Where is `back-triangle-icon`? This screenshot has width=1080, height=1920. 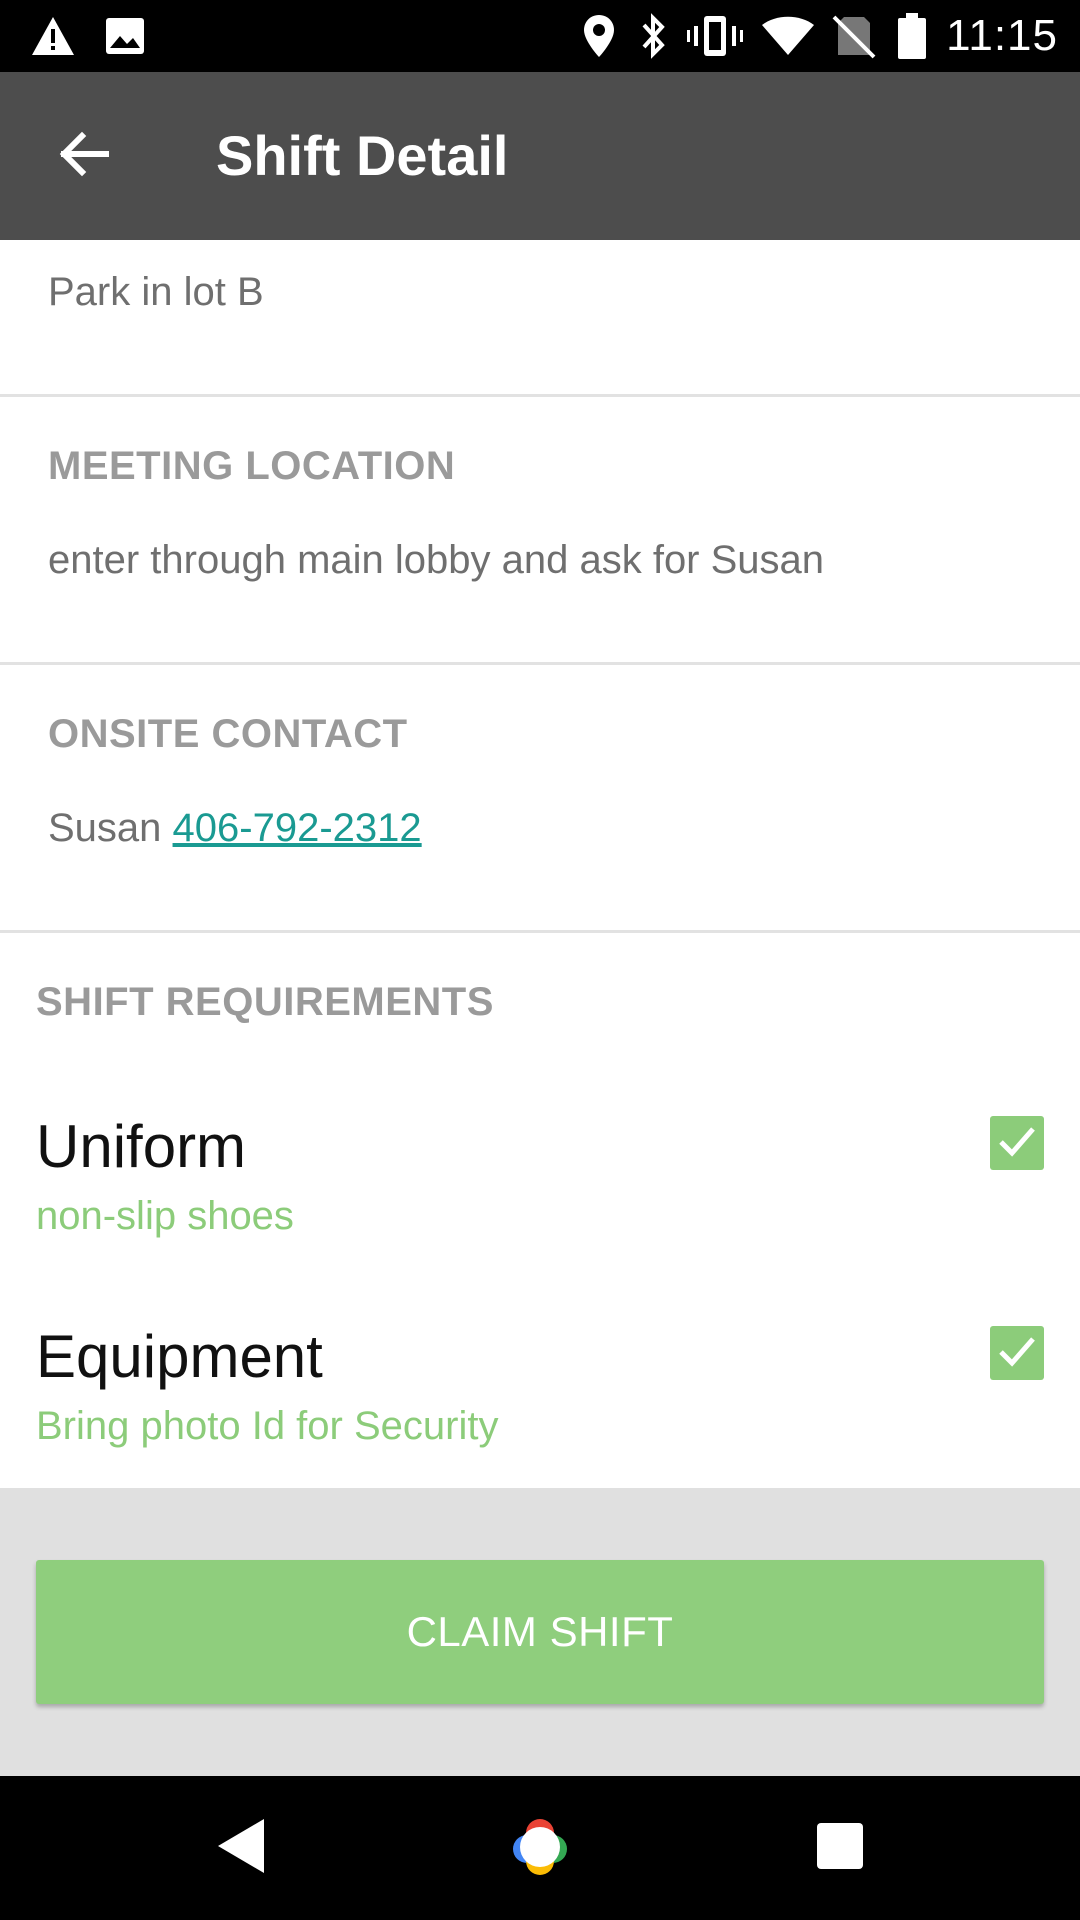 back-triangle-icon is located at coordinates (240, 1848).